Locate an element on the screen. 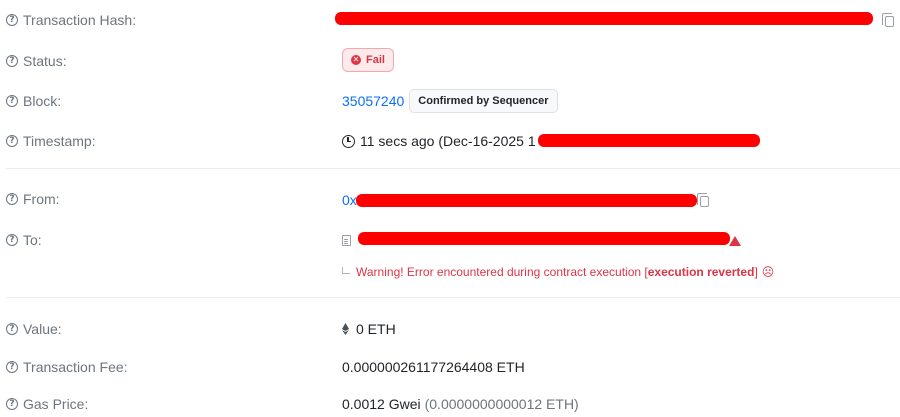 This screenshot has height=417, width=900. warning-triangle-icon is located at coordinates (735, 241).